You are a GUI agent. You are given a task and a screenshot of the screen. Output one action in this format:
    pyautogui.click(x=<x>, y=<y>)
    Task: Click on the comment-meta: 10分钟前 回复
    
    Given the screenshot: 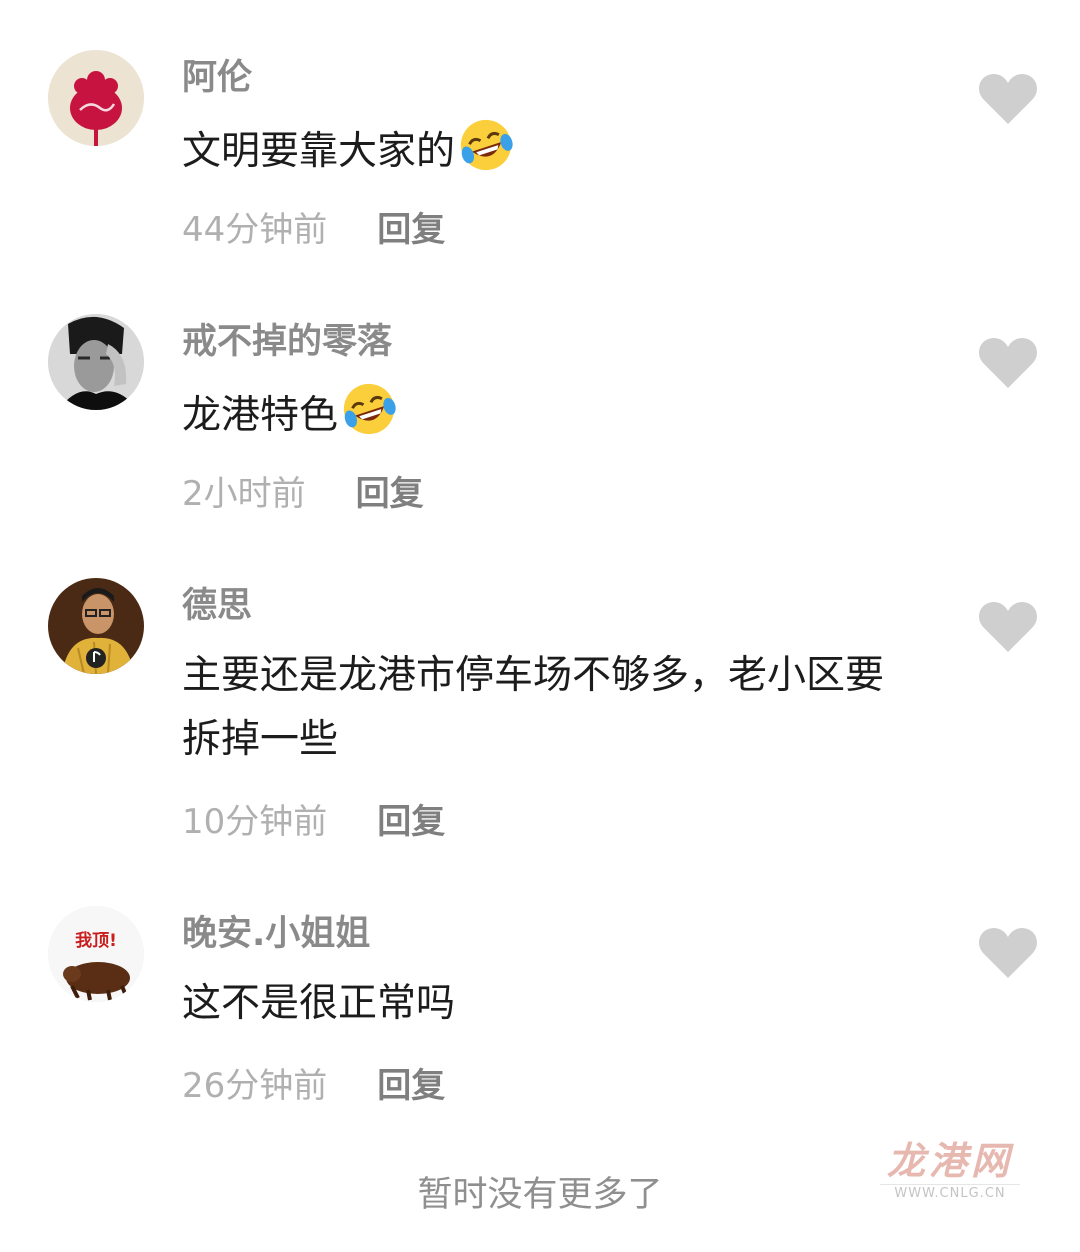 What is the action you would take?
    pyautogui.click(x=313, y=822)
    